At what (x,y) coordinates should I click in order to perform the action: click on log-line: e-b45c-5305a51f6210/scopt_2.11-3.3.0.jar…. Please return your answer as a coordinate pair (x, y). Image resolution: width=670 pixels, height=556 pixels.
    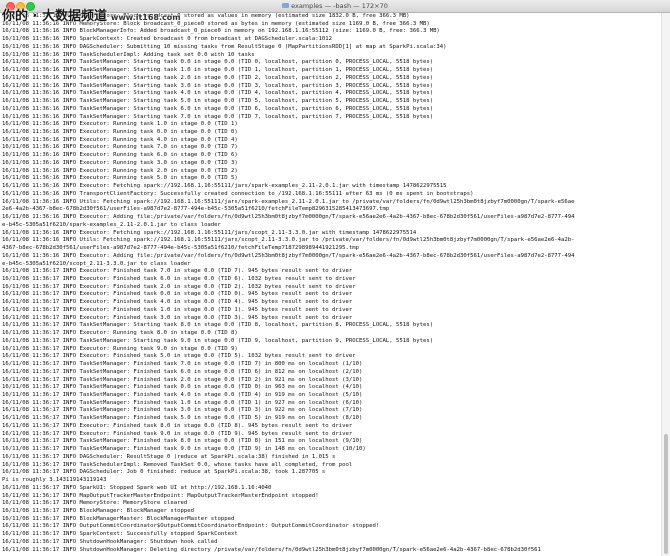
    Looking at the image, I should click on (96, 263).